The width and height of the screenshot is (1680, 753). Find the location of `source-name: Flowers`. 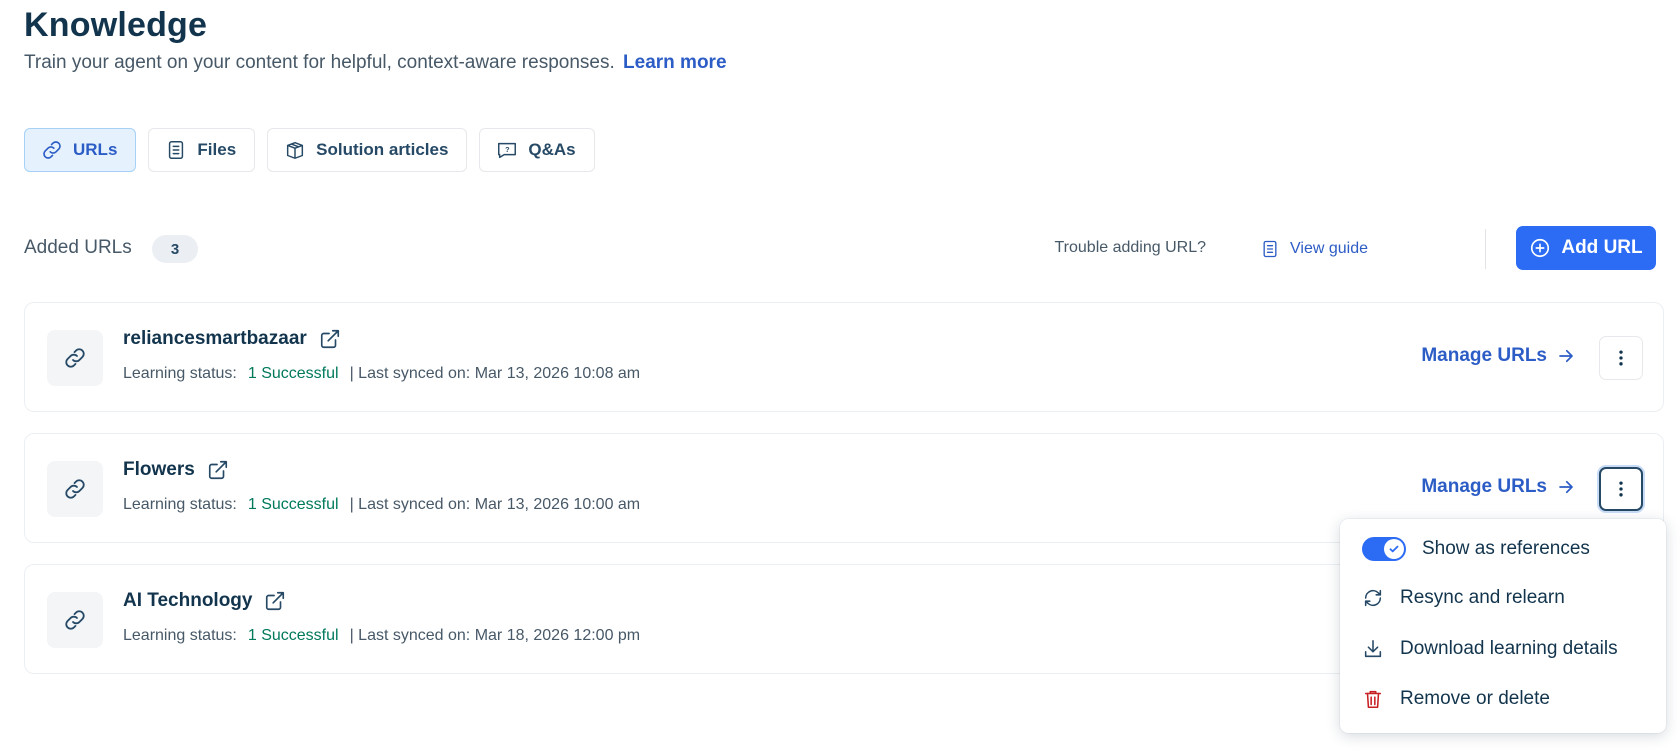

source-name: Flowers is located at coordinates (176, 470).